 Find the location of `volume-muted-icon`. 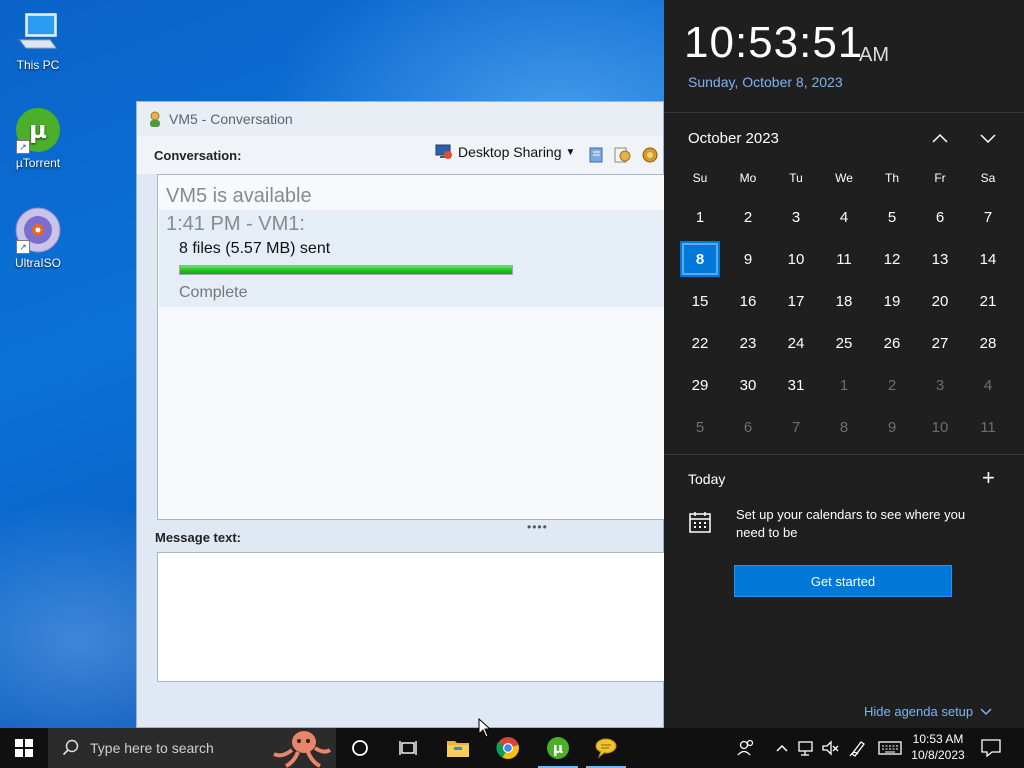

volume-muted-icon is located at coordinates (830, 748).